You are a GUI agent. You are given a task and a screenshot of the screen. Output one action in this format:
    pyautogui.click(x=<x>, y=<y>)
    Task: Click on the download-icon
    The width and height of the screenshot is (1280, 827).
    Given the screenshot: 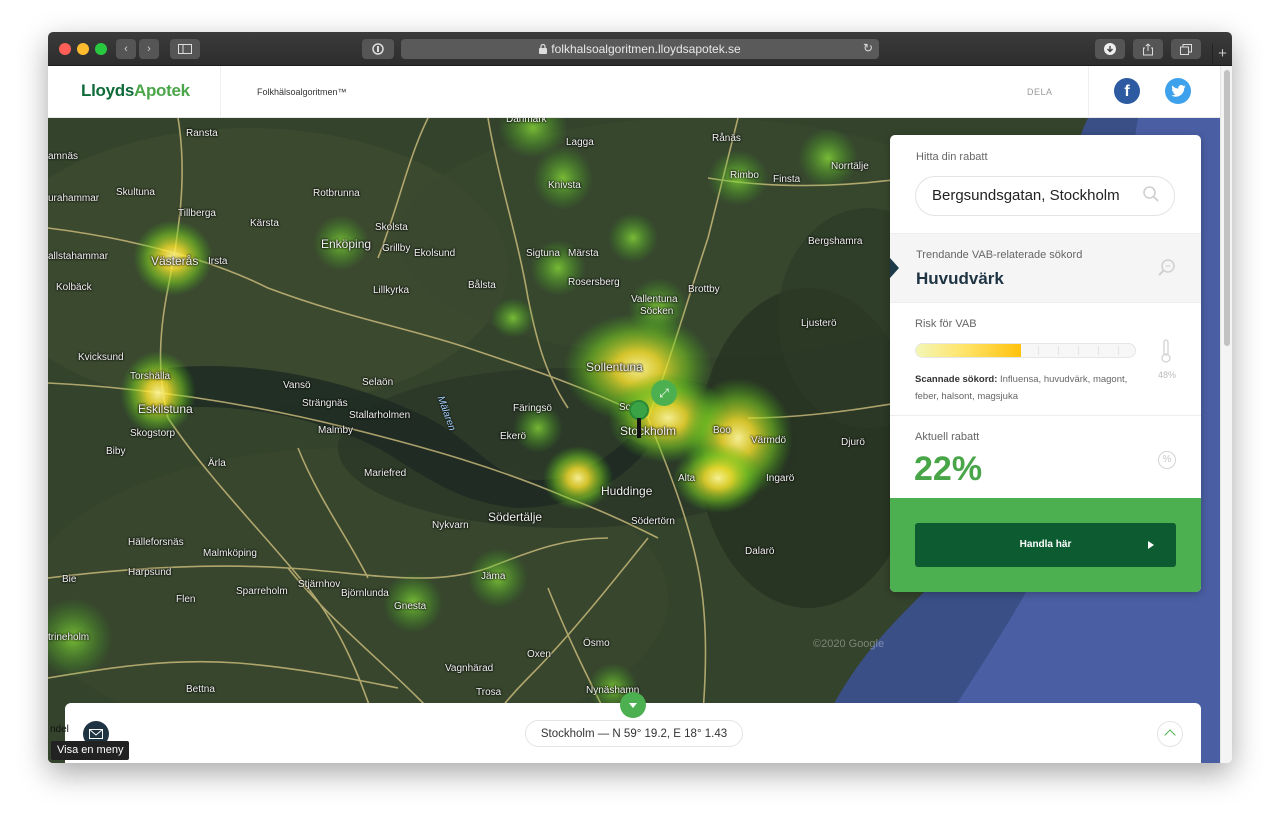 What is the action you would take?
    pyautogui.click(x=1110, y=49)
    